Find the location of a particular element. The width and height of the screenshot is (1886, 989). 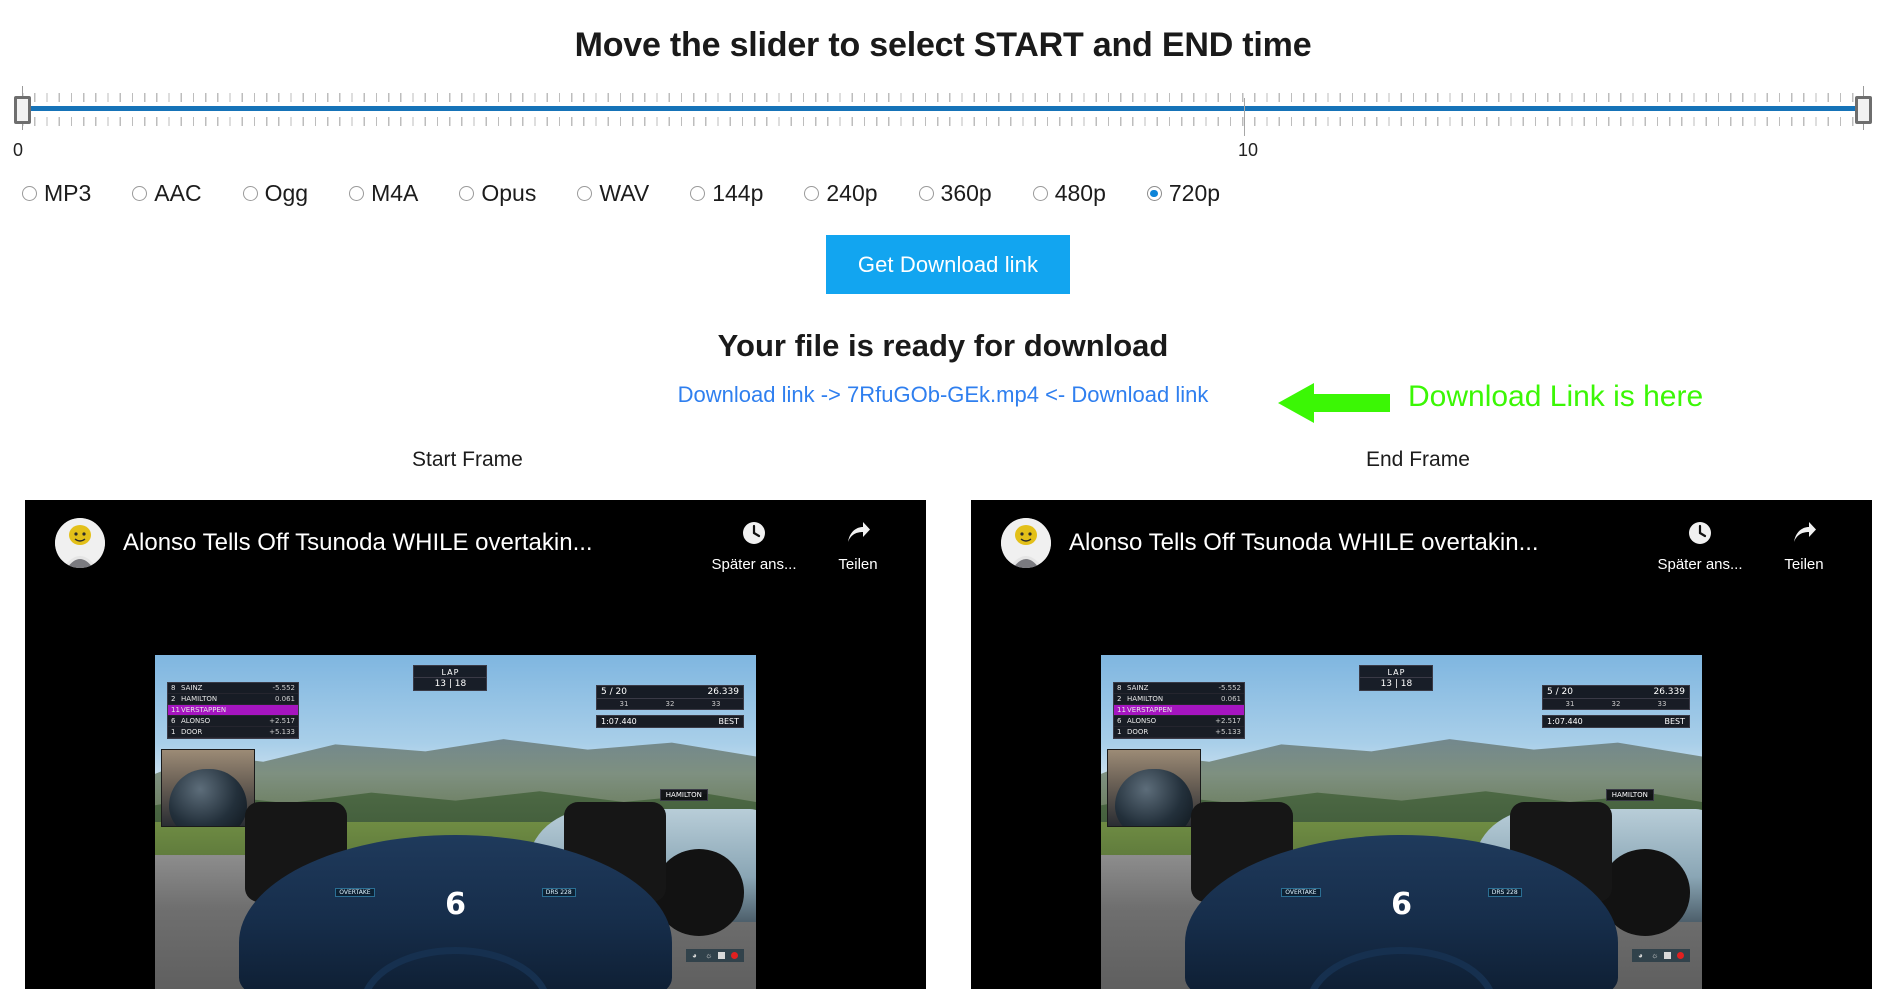

get-download-link-button: Get Download link is located at coordinates (948, 264).